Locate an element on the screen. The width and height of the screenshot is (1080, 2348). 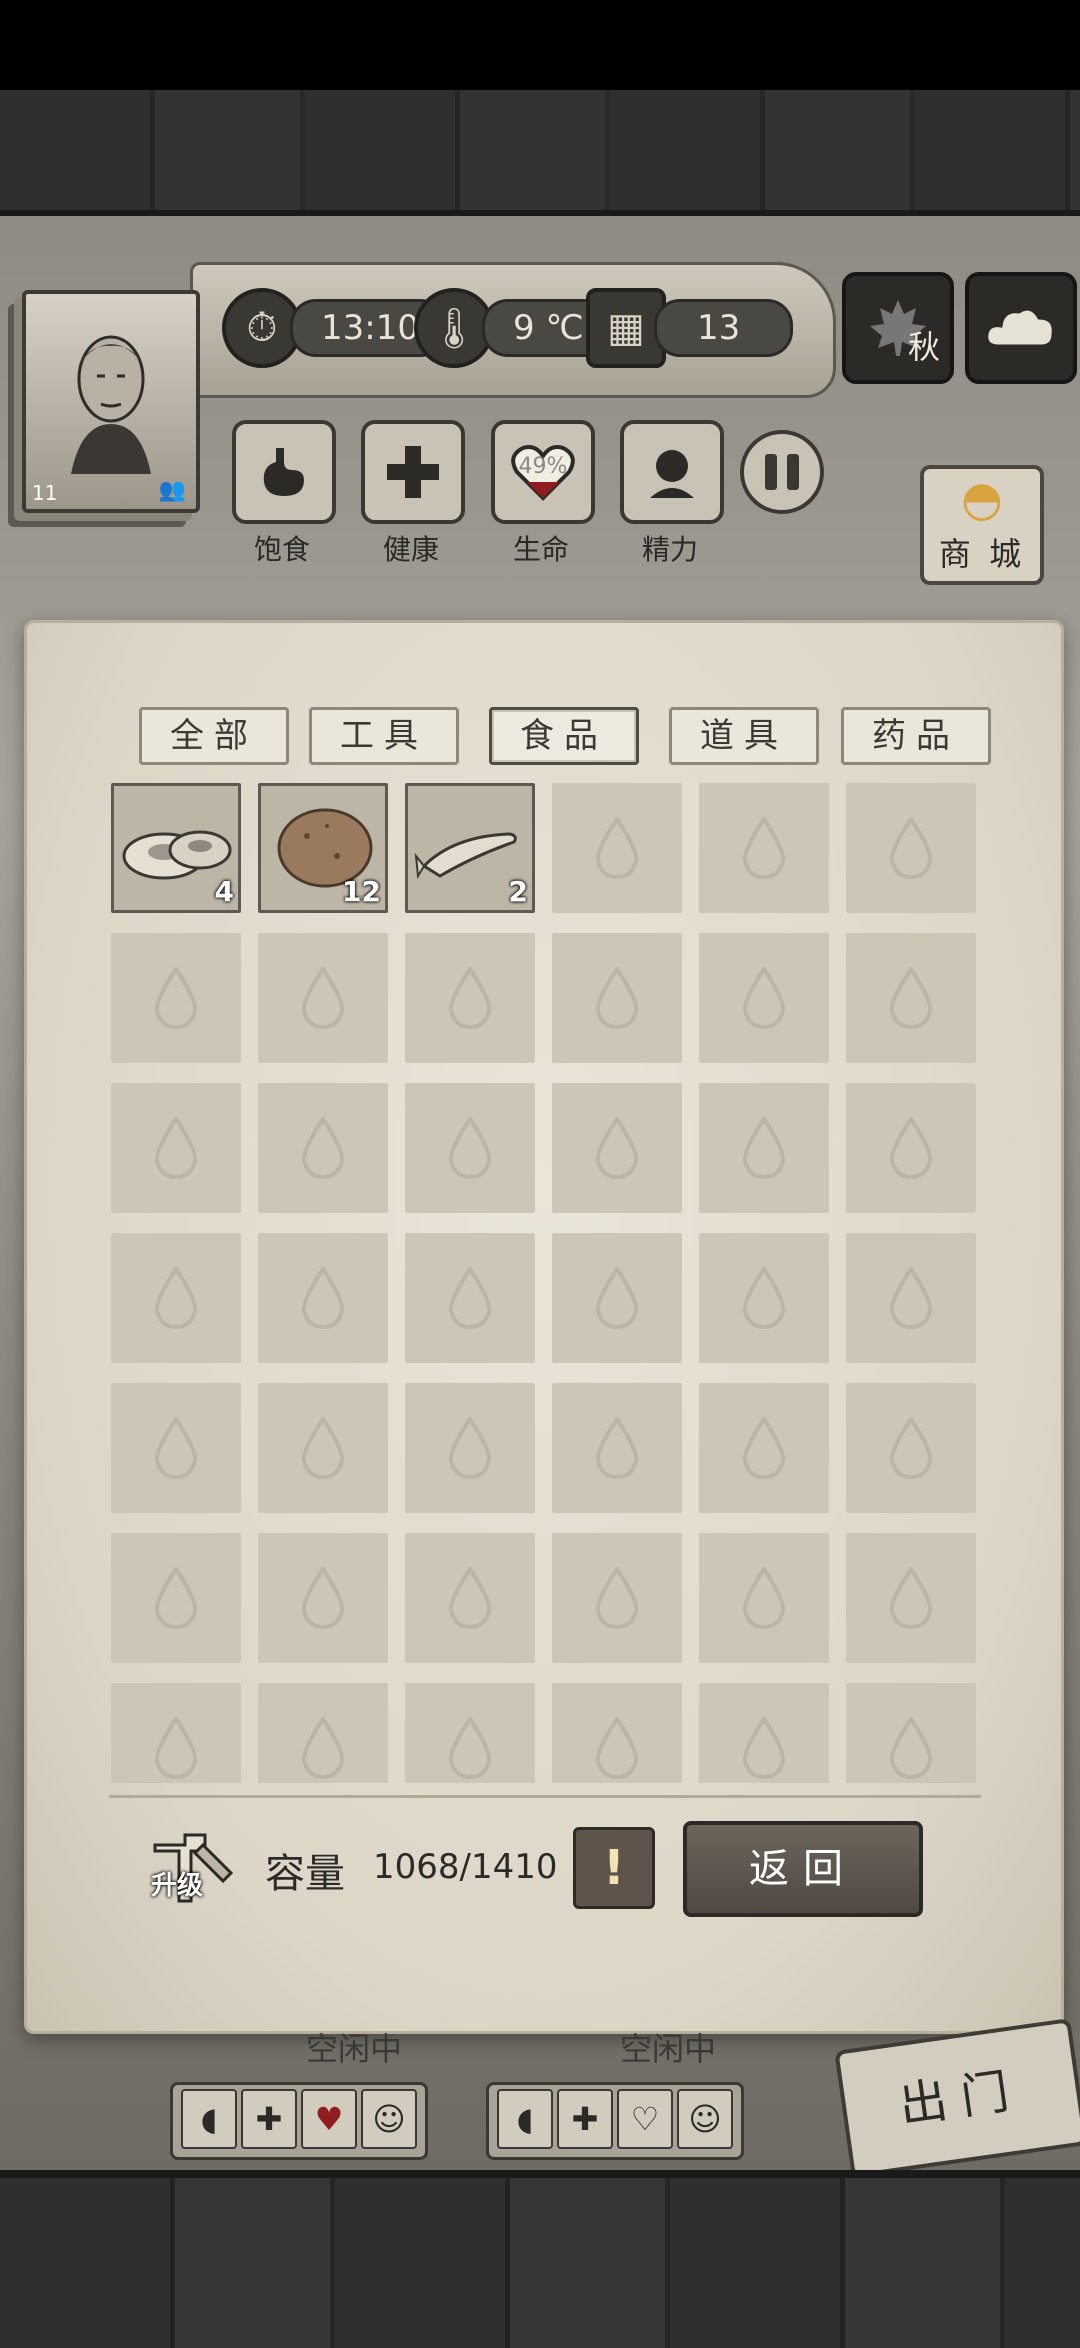
attr-energy: 精力 is located at coordinates (672, 494).